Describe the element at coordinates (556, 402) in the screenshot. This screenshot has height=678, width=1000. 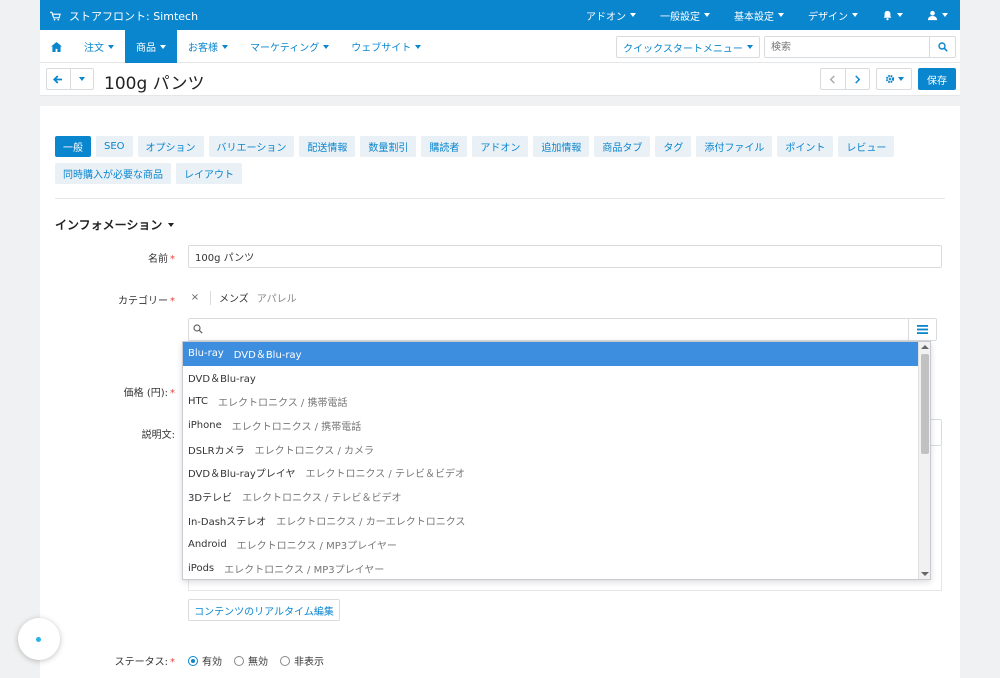
I see `list-item: HTC エレクトロニクス / 携帯電話` at that location.